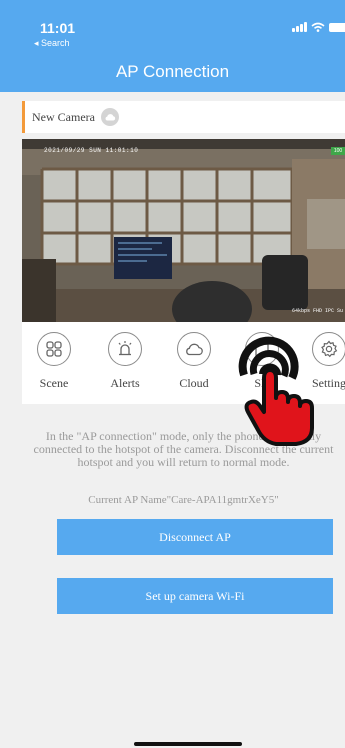 The image size is (345, 748). What do you see at coordinates (195, 596) in the screenshot?
I see `setup-camera-wifi-button: Set up camera Wi-Fi` at bounding box center [195, 596].